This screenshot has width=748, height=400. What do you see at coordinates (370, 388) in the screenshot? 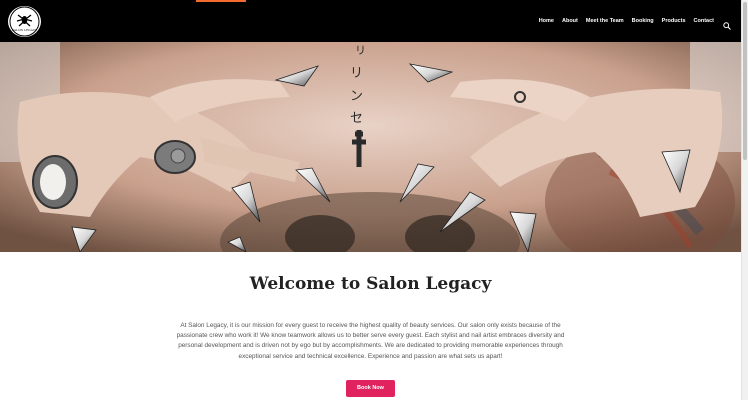
I see `book-now-button: Book Now` at bounding box center [370, 388].